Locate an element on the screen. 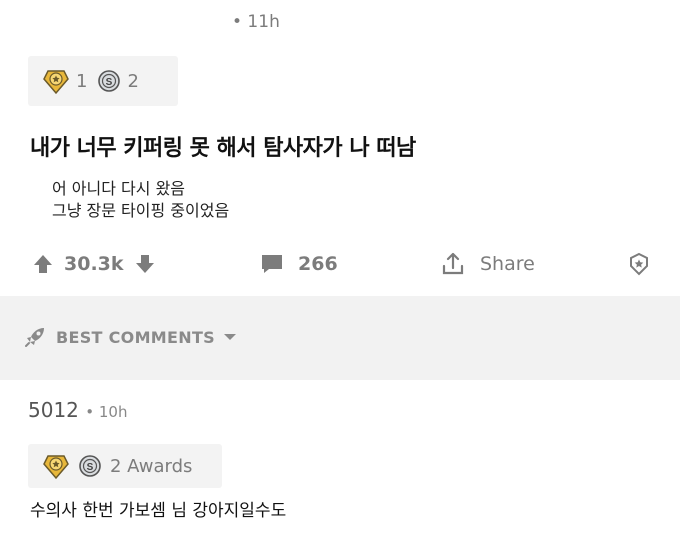  comment-awards-bar: S 2 Awards is located at coordinates (125, 466).